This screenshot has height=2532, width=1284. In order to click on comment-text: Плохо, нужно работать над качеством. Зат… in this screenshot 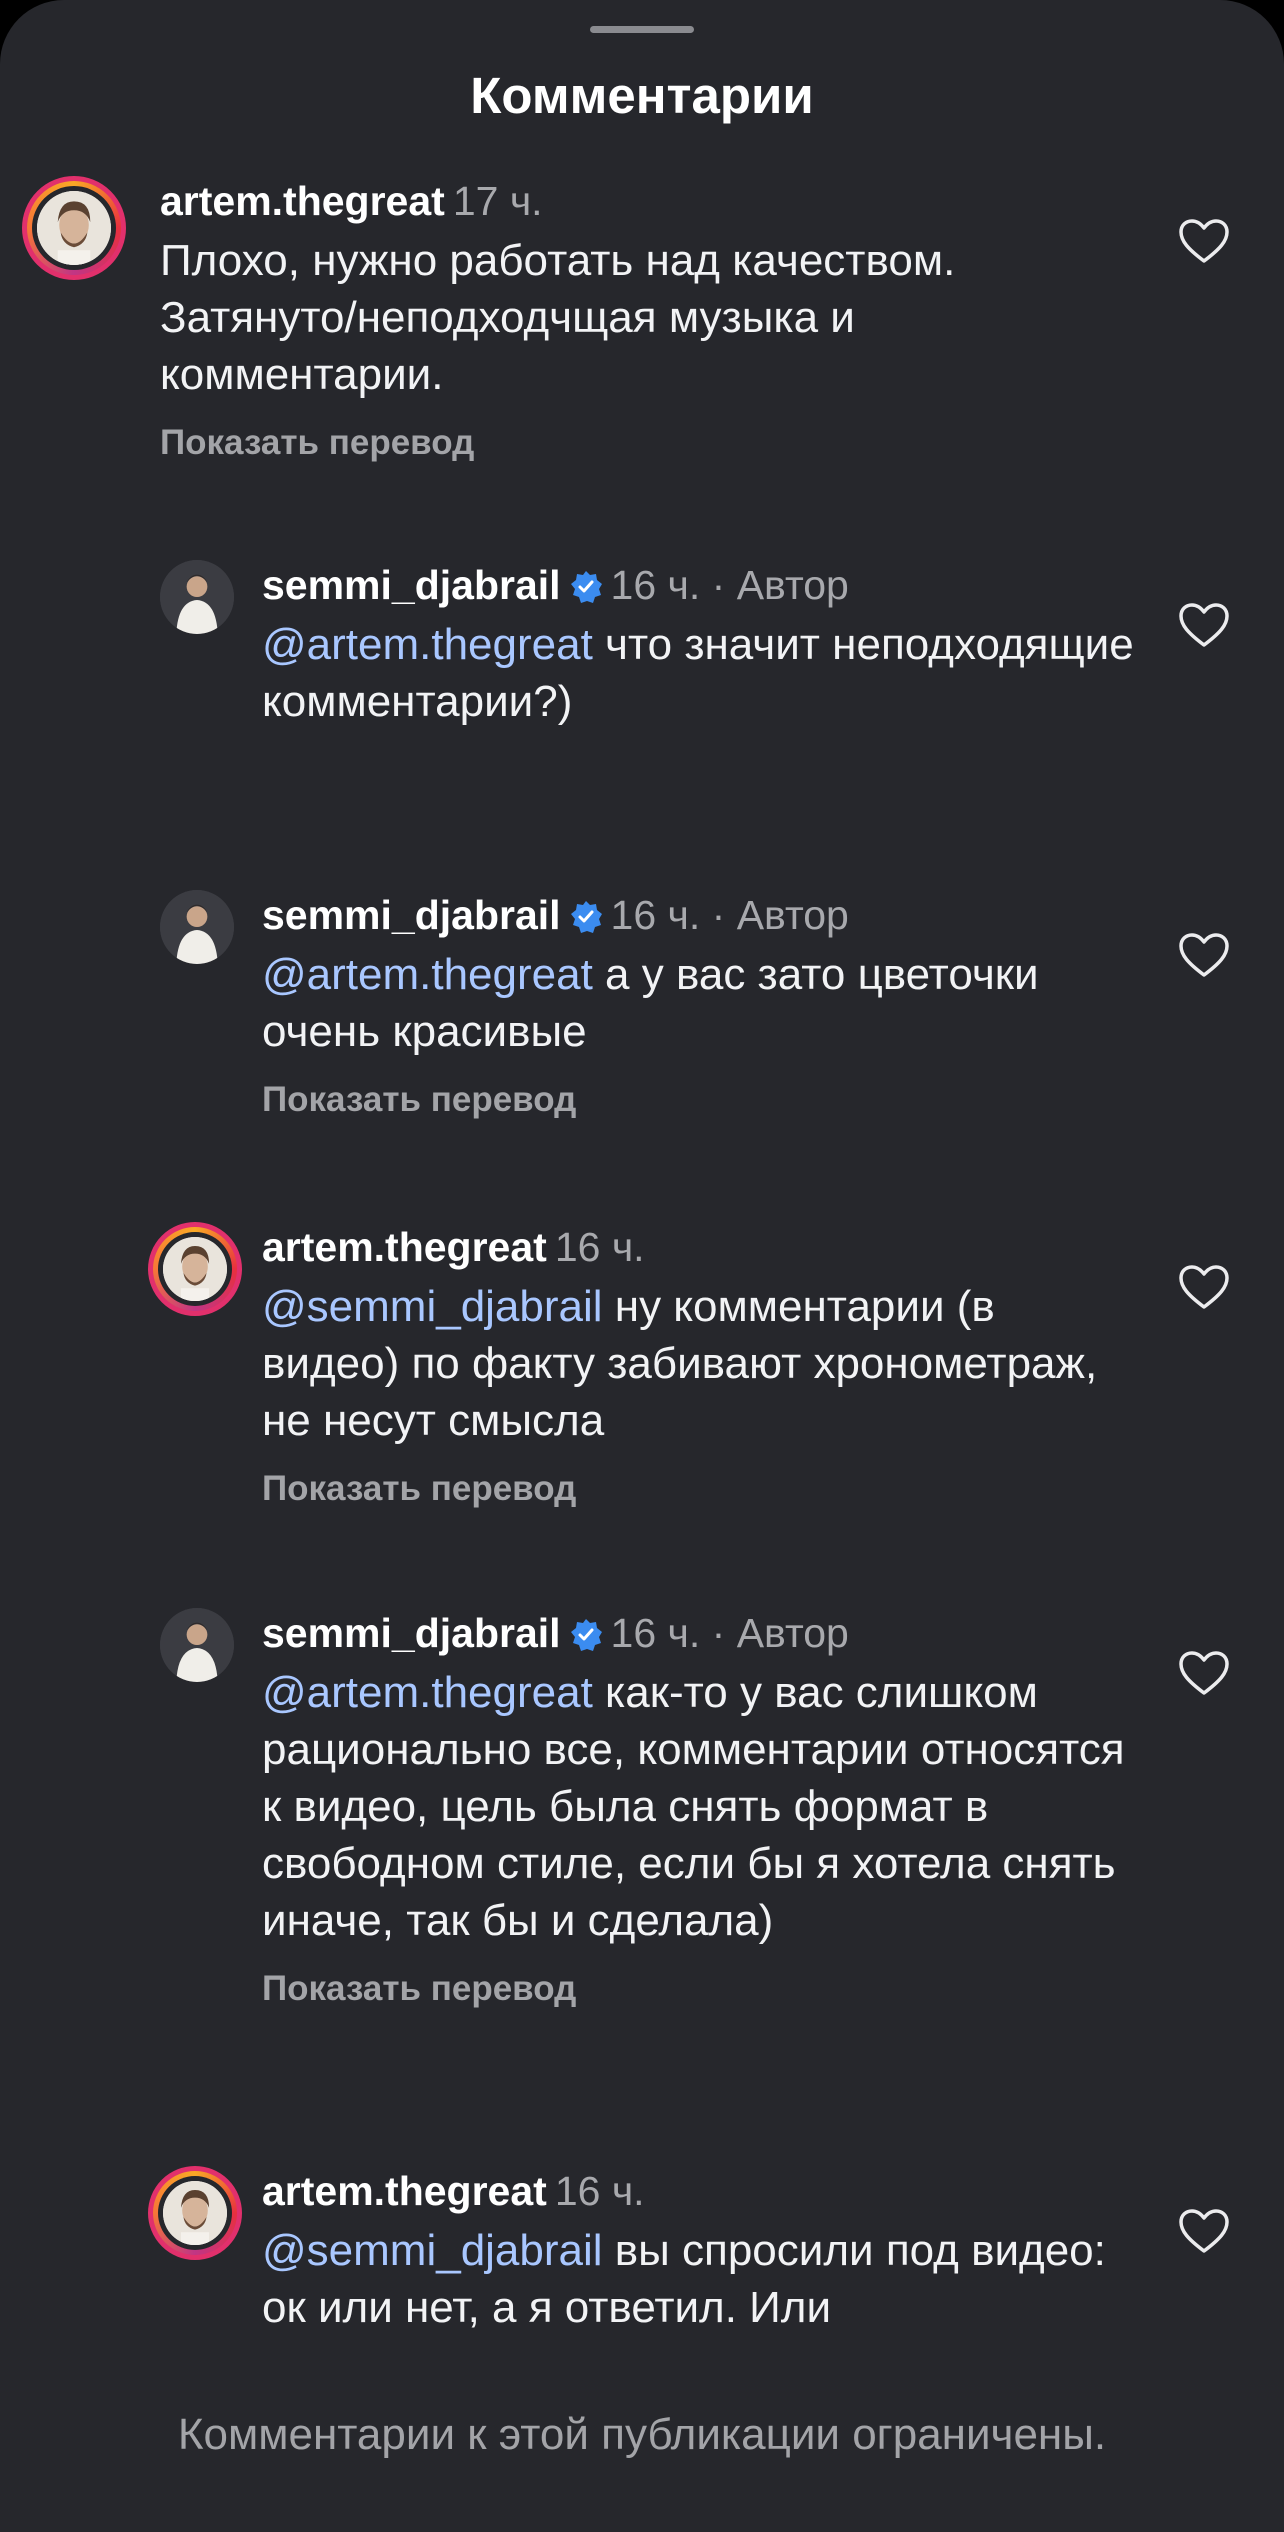, I will do `click(558, 317)`.